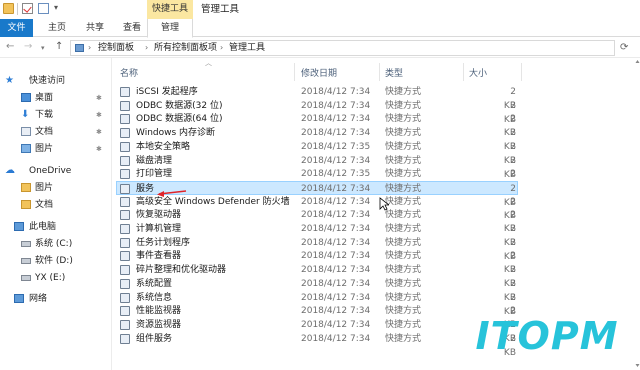 Image resolution: width=640 pixels, height=370 pixels. What do you see at coordinates (55, 171) in the screenshot?
I see `sidebar-item-onedrive: ☁ OneDrive` at bounding box center [55, 171].